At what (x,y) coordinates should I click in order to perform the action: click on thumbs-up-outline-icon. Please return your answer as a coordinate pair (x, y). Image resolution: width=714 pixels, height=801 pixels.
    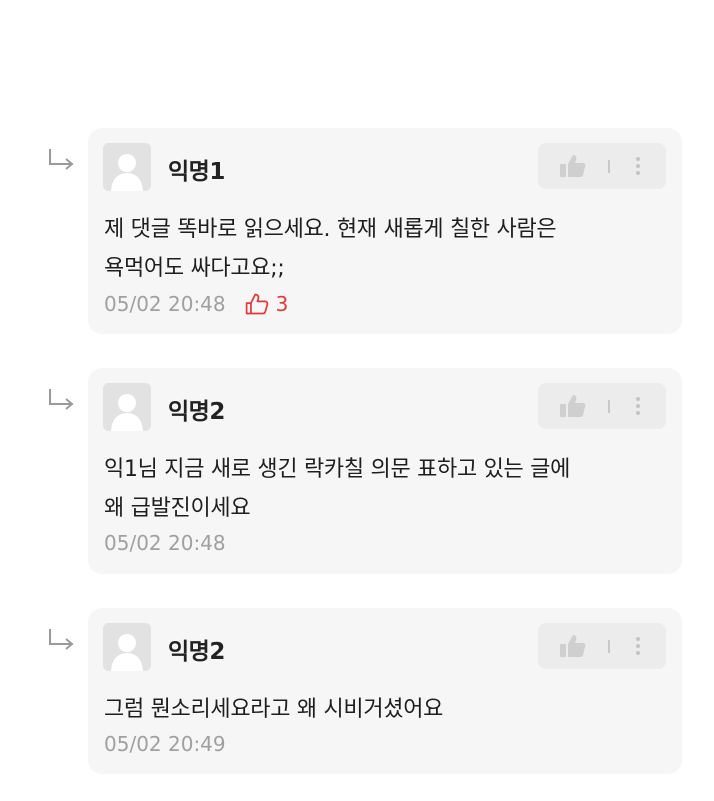
    Looking at the image, I should click on (256, 304).